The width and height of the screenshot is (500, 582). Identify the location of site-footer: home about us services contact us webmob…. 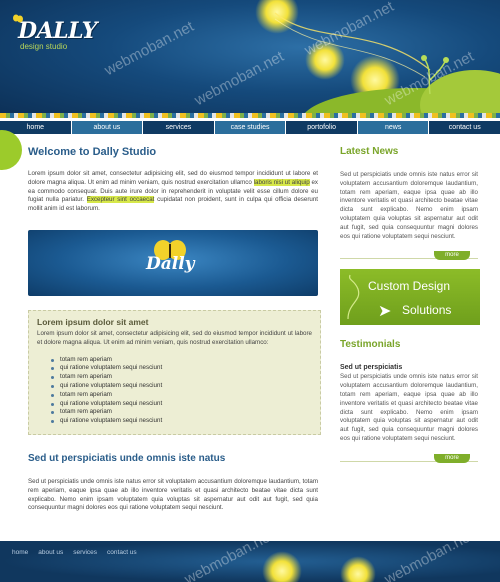
(250, 561).